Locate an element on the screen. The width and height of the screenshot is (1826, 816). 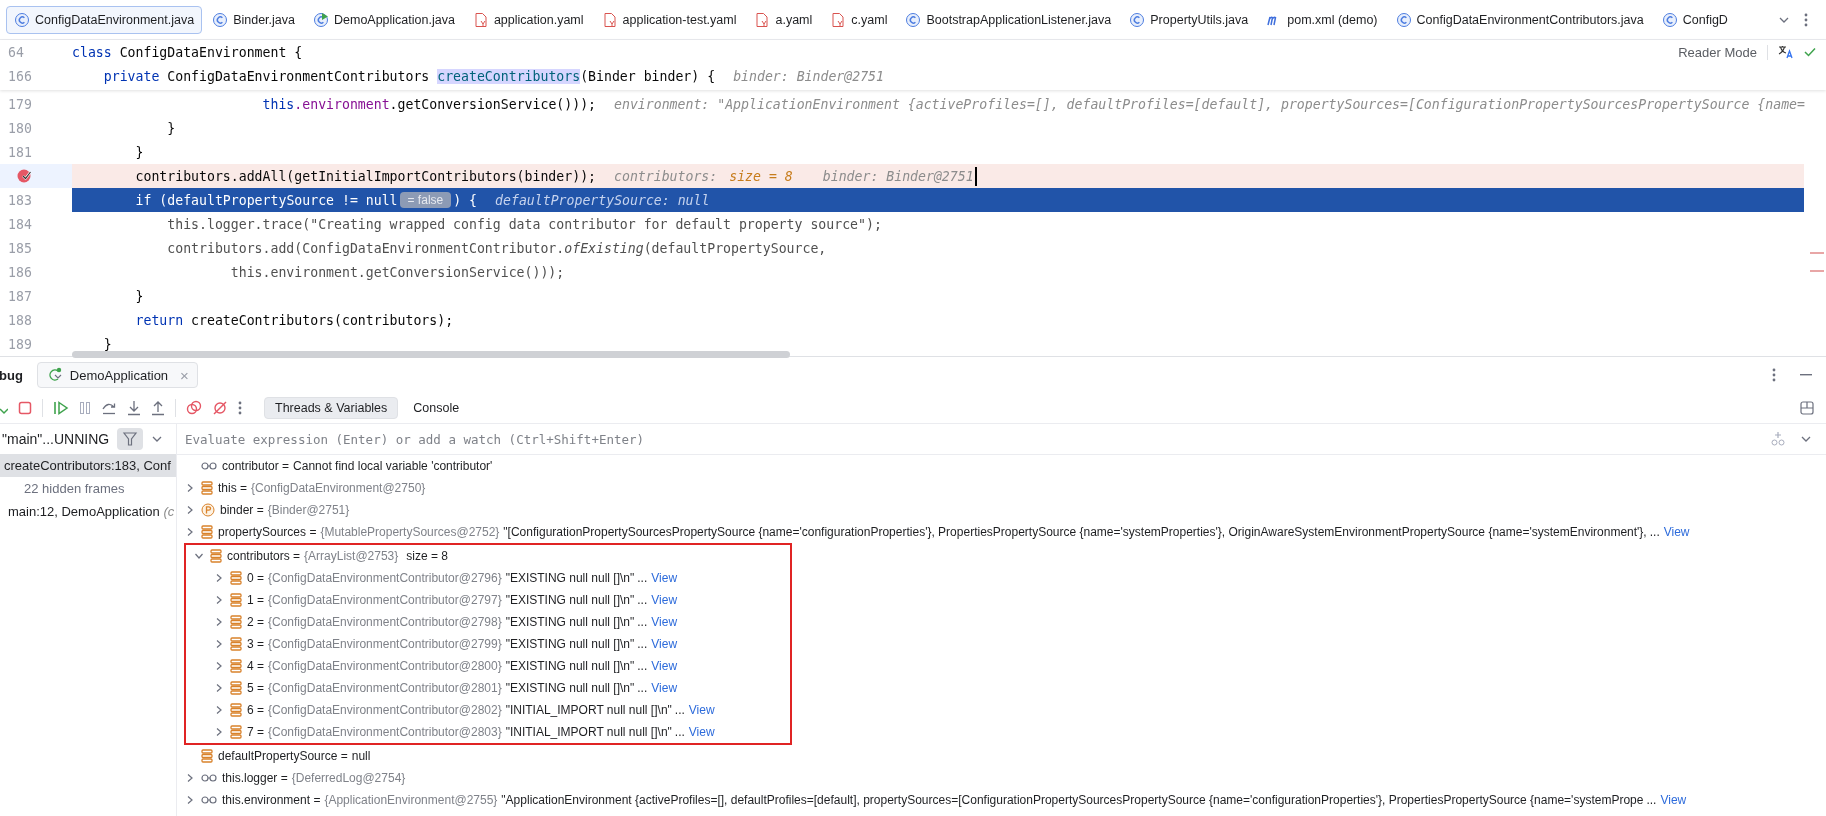
variable-type: {ApplicationEnvironment@2755} is located at coordinates (411, 800).